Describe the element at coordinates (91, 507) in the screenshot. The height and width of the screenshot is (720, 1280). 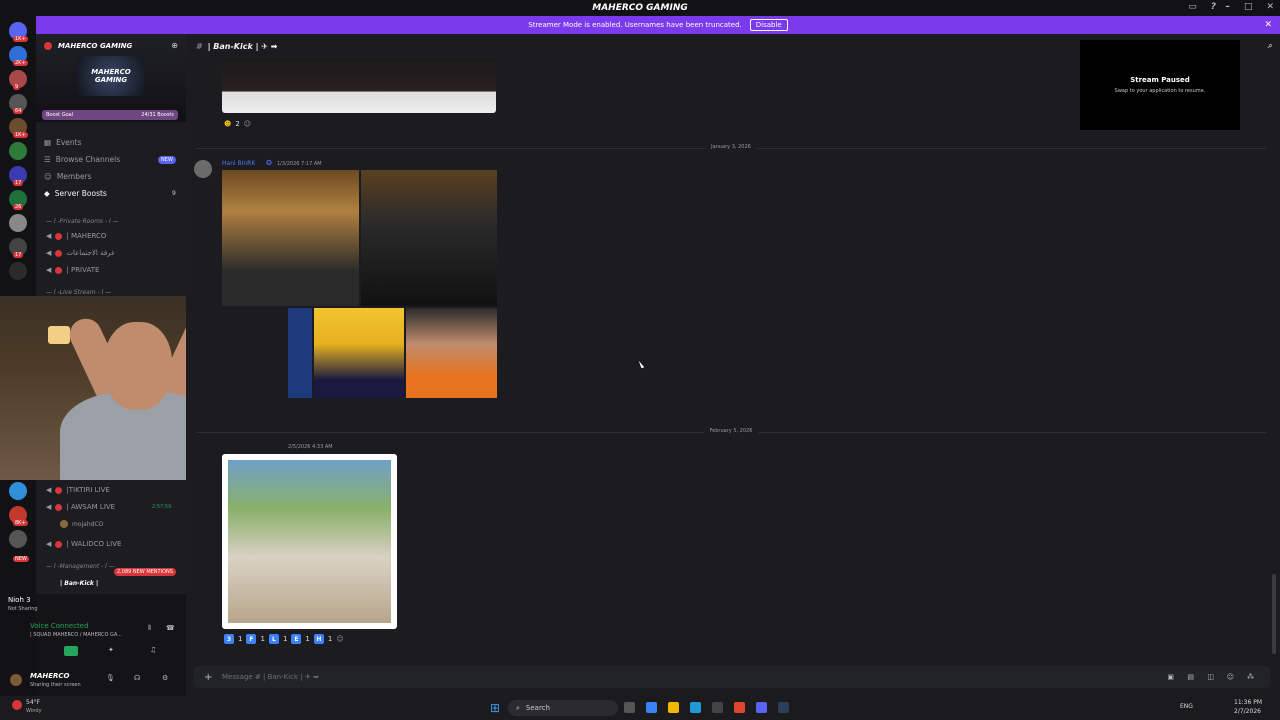
I see `channel-label: | AWSAM LIVE` at that location.